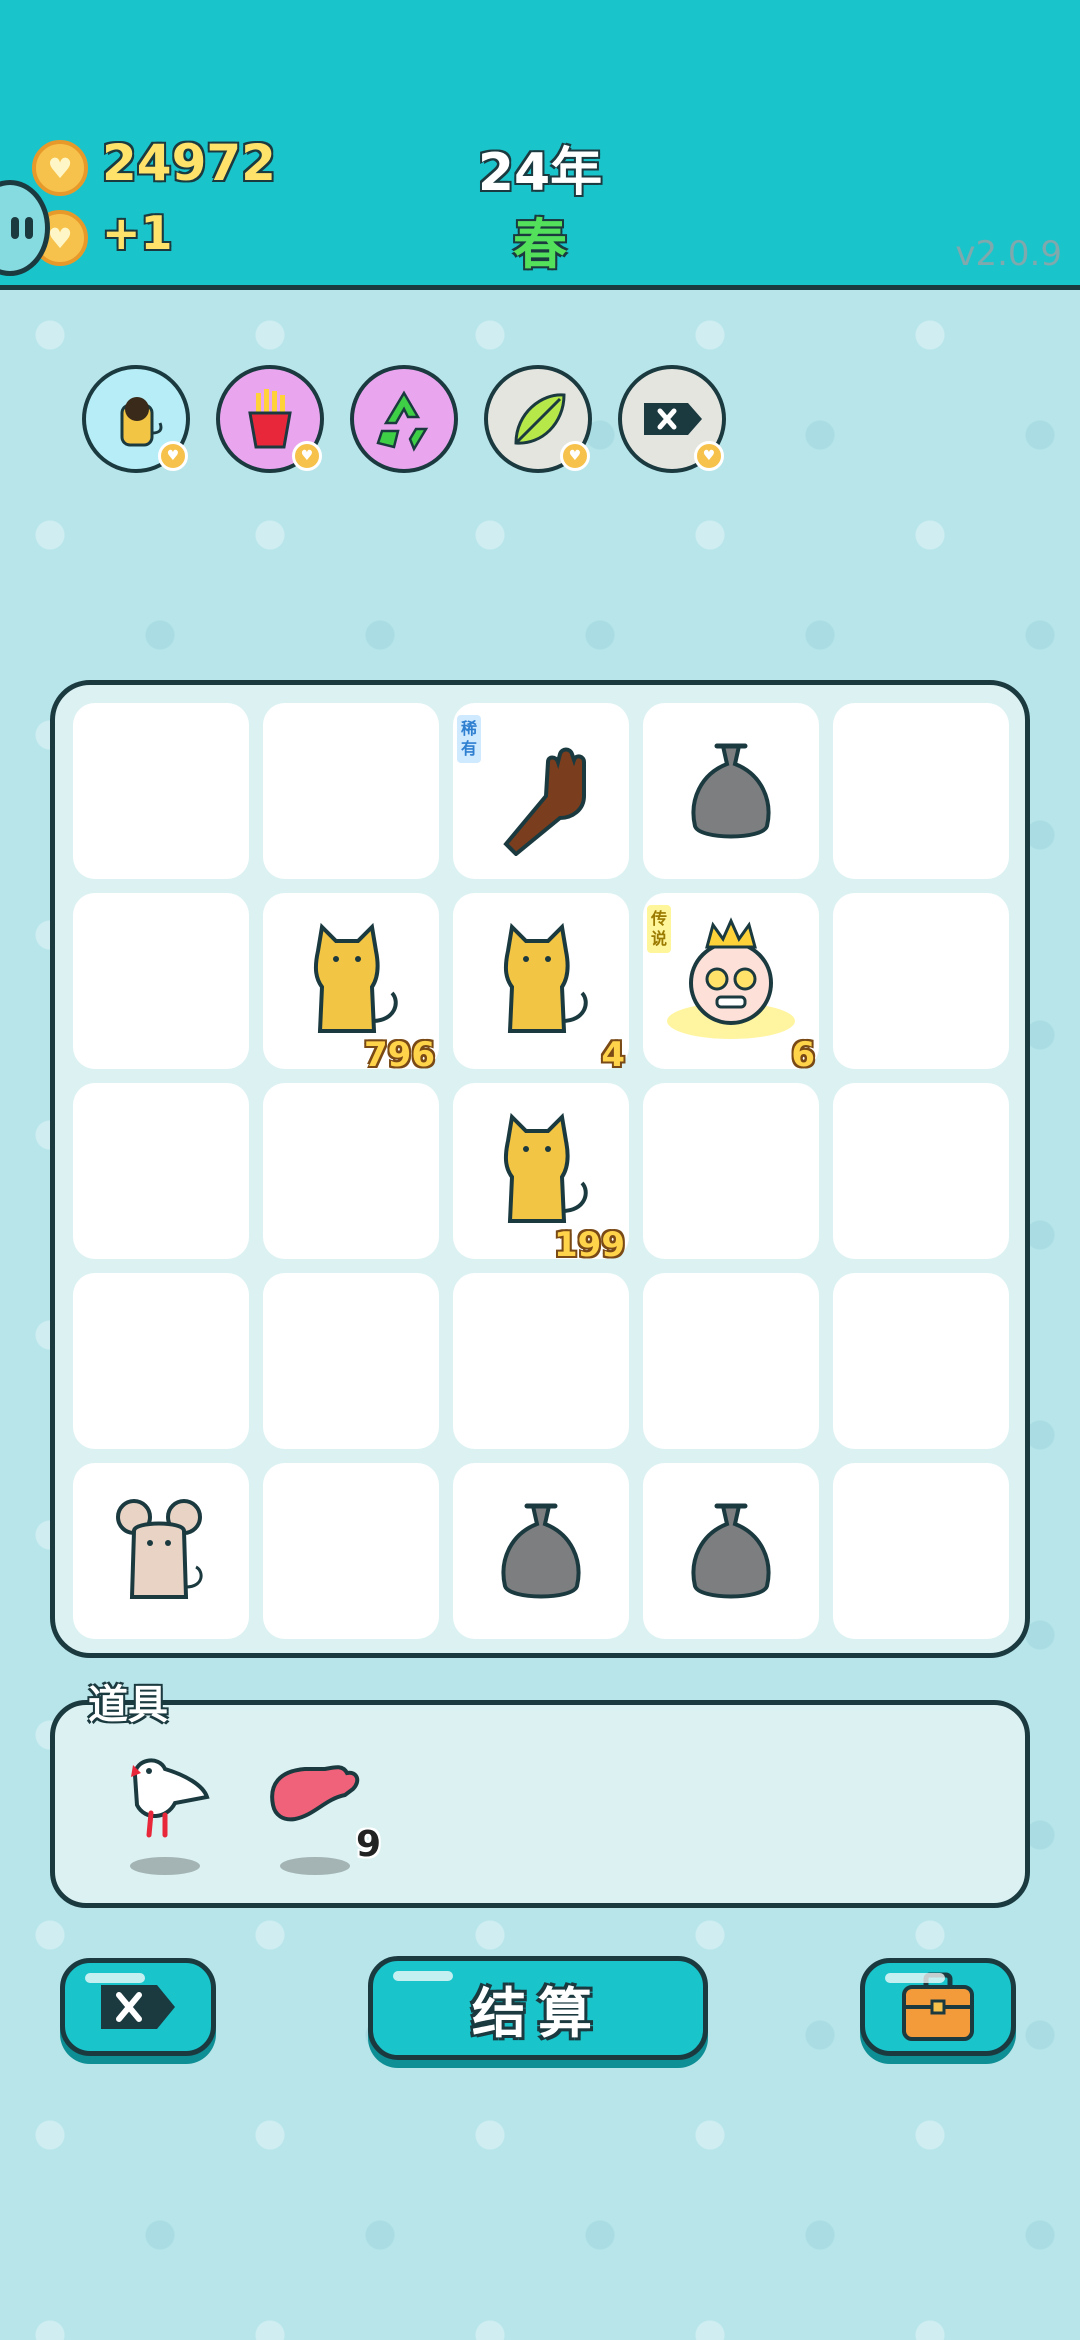 The width and height of the screenshot is (1080, 2340). I want to click on board-cell: 796, so click(351, 984).